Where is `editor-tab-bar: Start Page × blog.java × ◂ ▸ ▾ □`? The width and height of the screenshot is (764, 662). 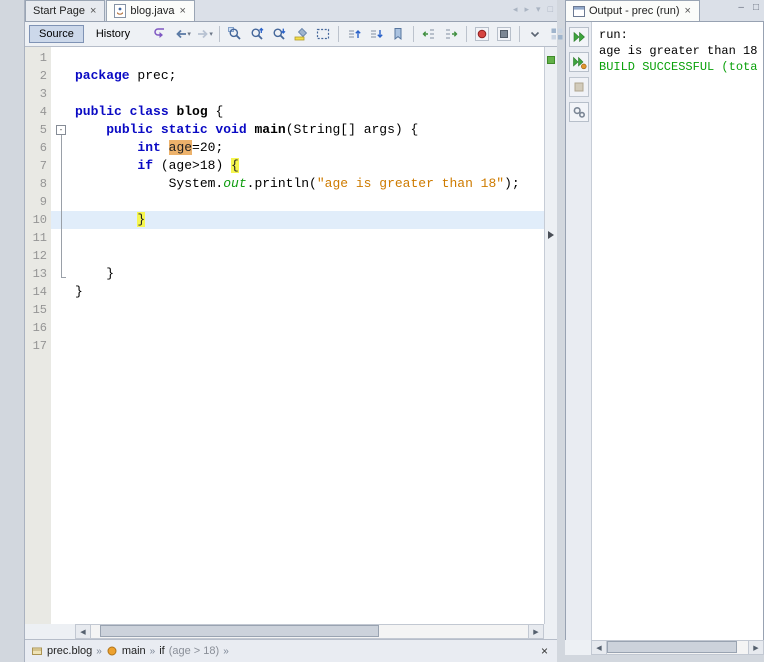
editor-tab-bar: Start Page × blog.java × ◂ ▸ ▾ □ is located at coordinates (291, 11).